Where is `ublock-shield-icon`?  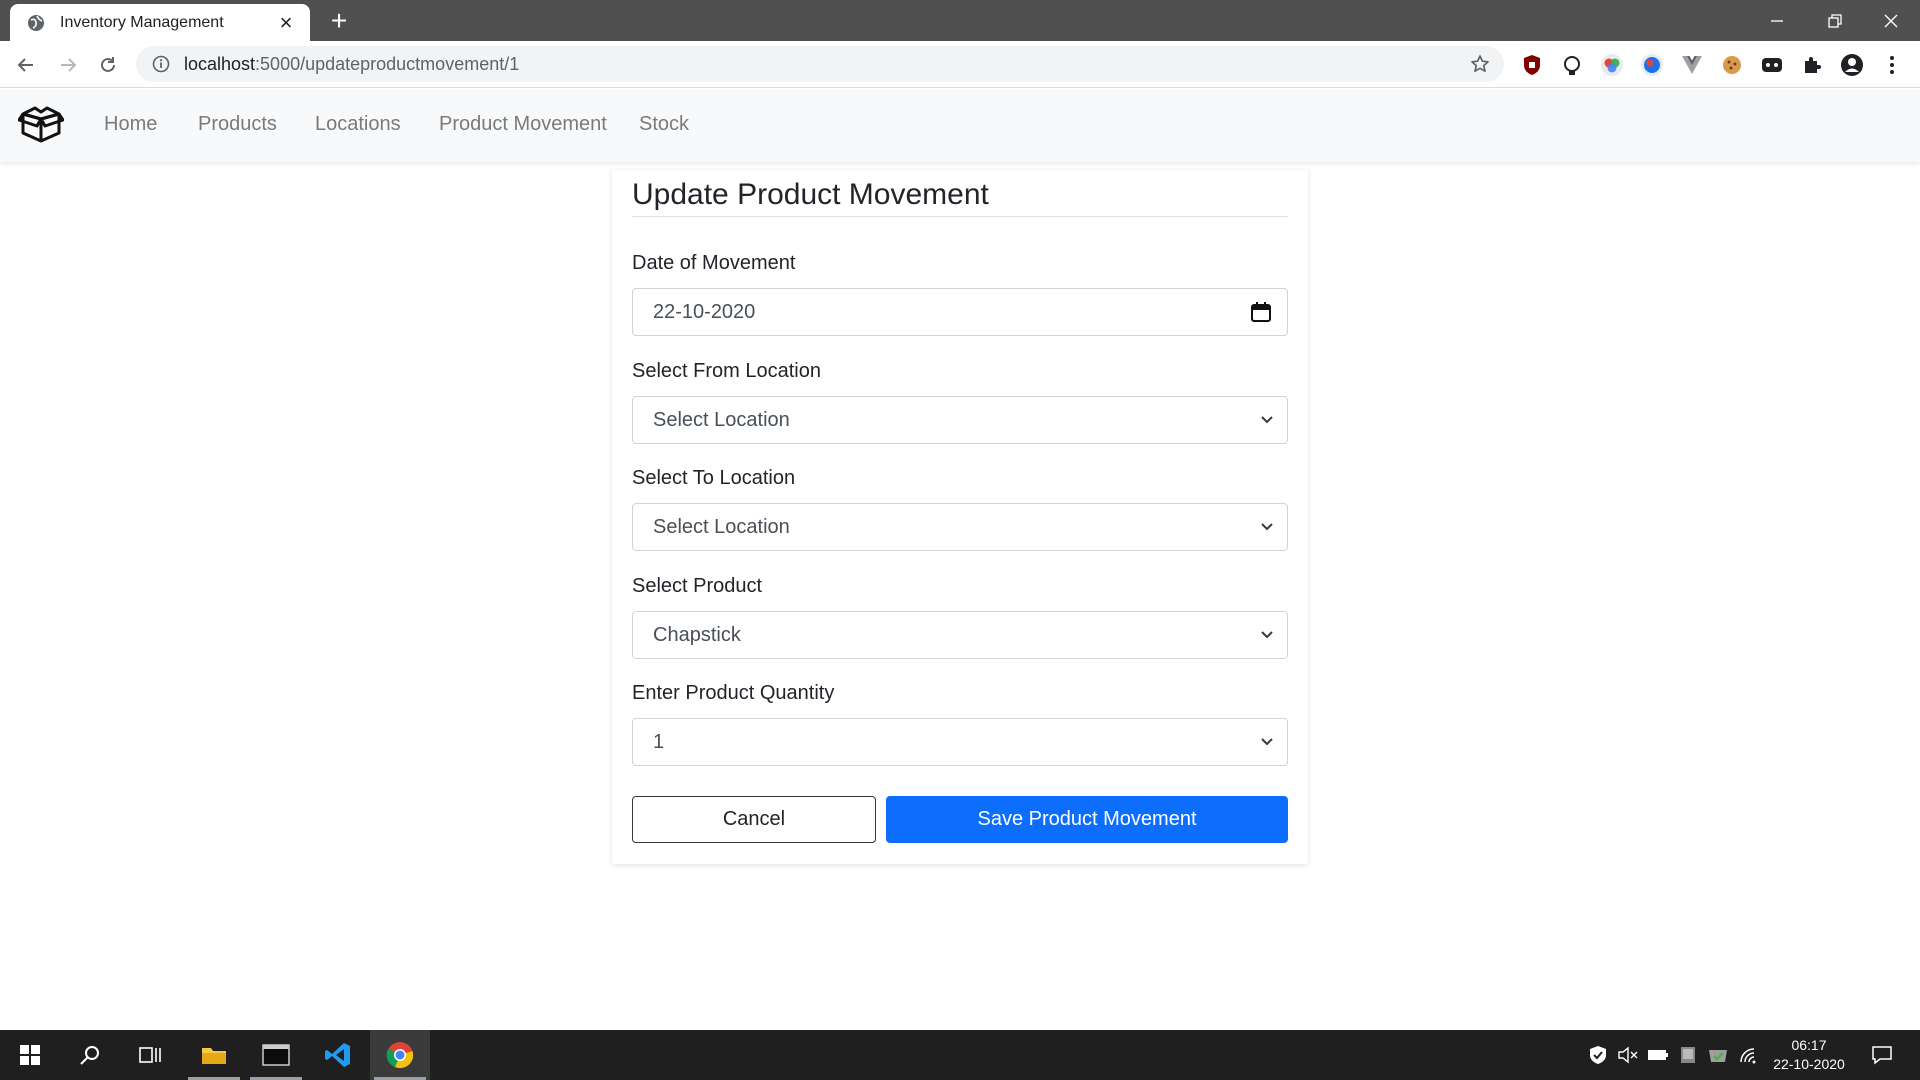 ublock-shield-icon is located at coordinates (1532, 65).